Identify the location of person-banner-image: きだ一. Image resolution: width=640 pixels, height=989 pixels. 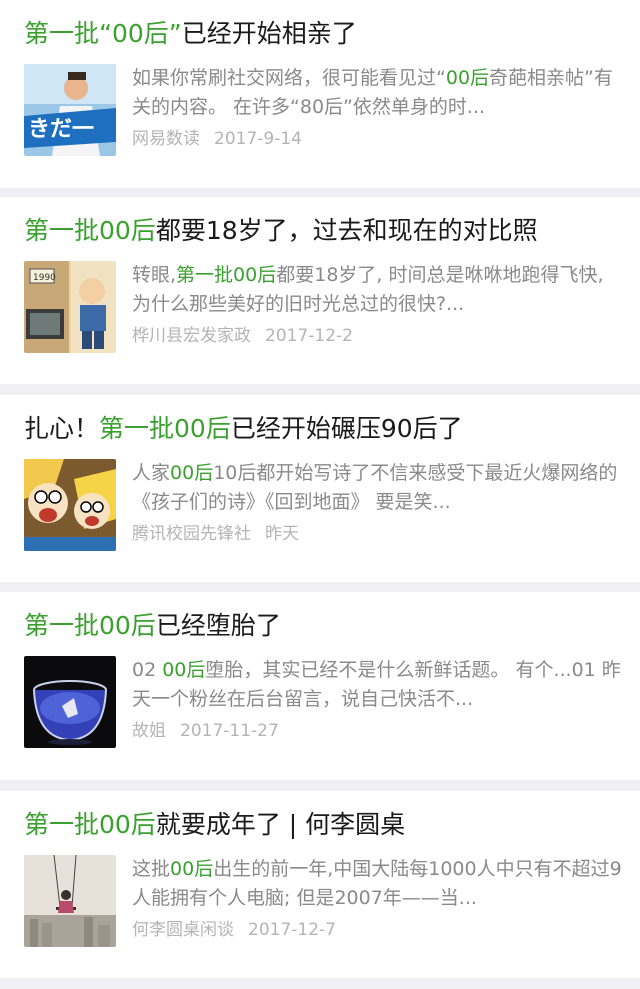
(70, 110).